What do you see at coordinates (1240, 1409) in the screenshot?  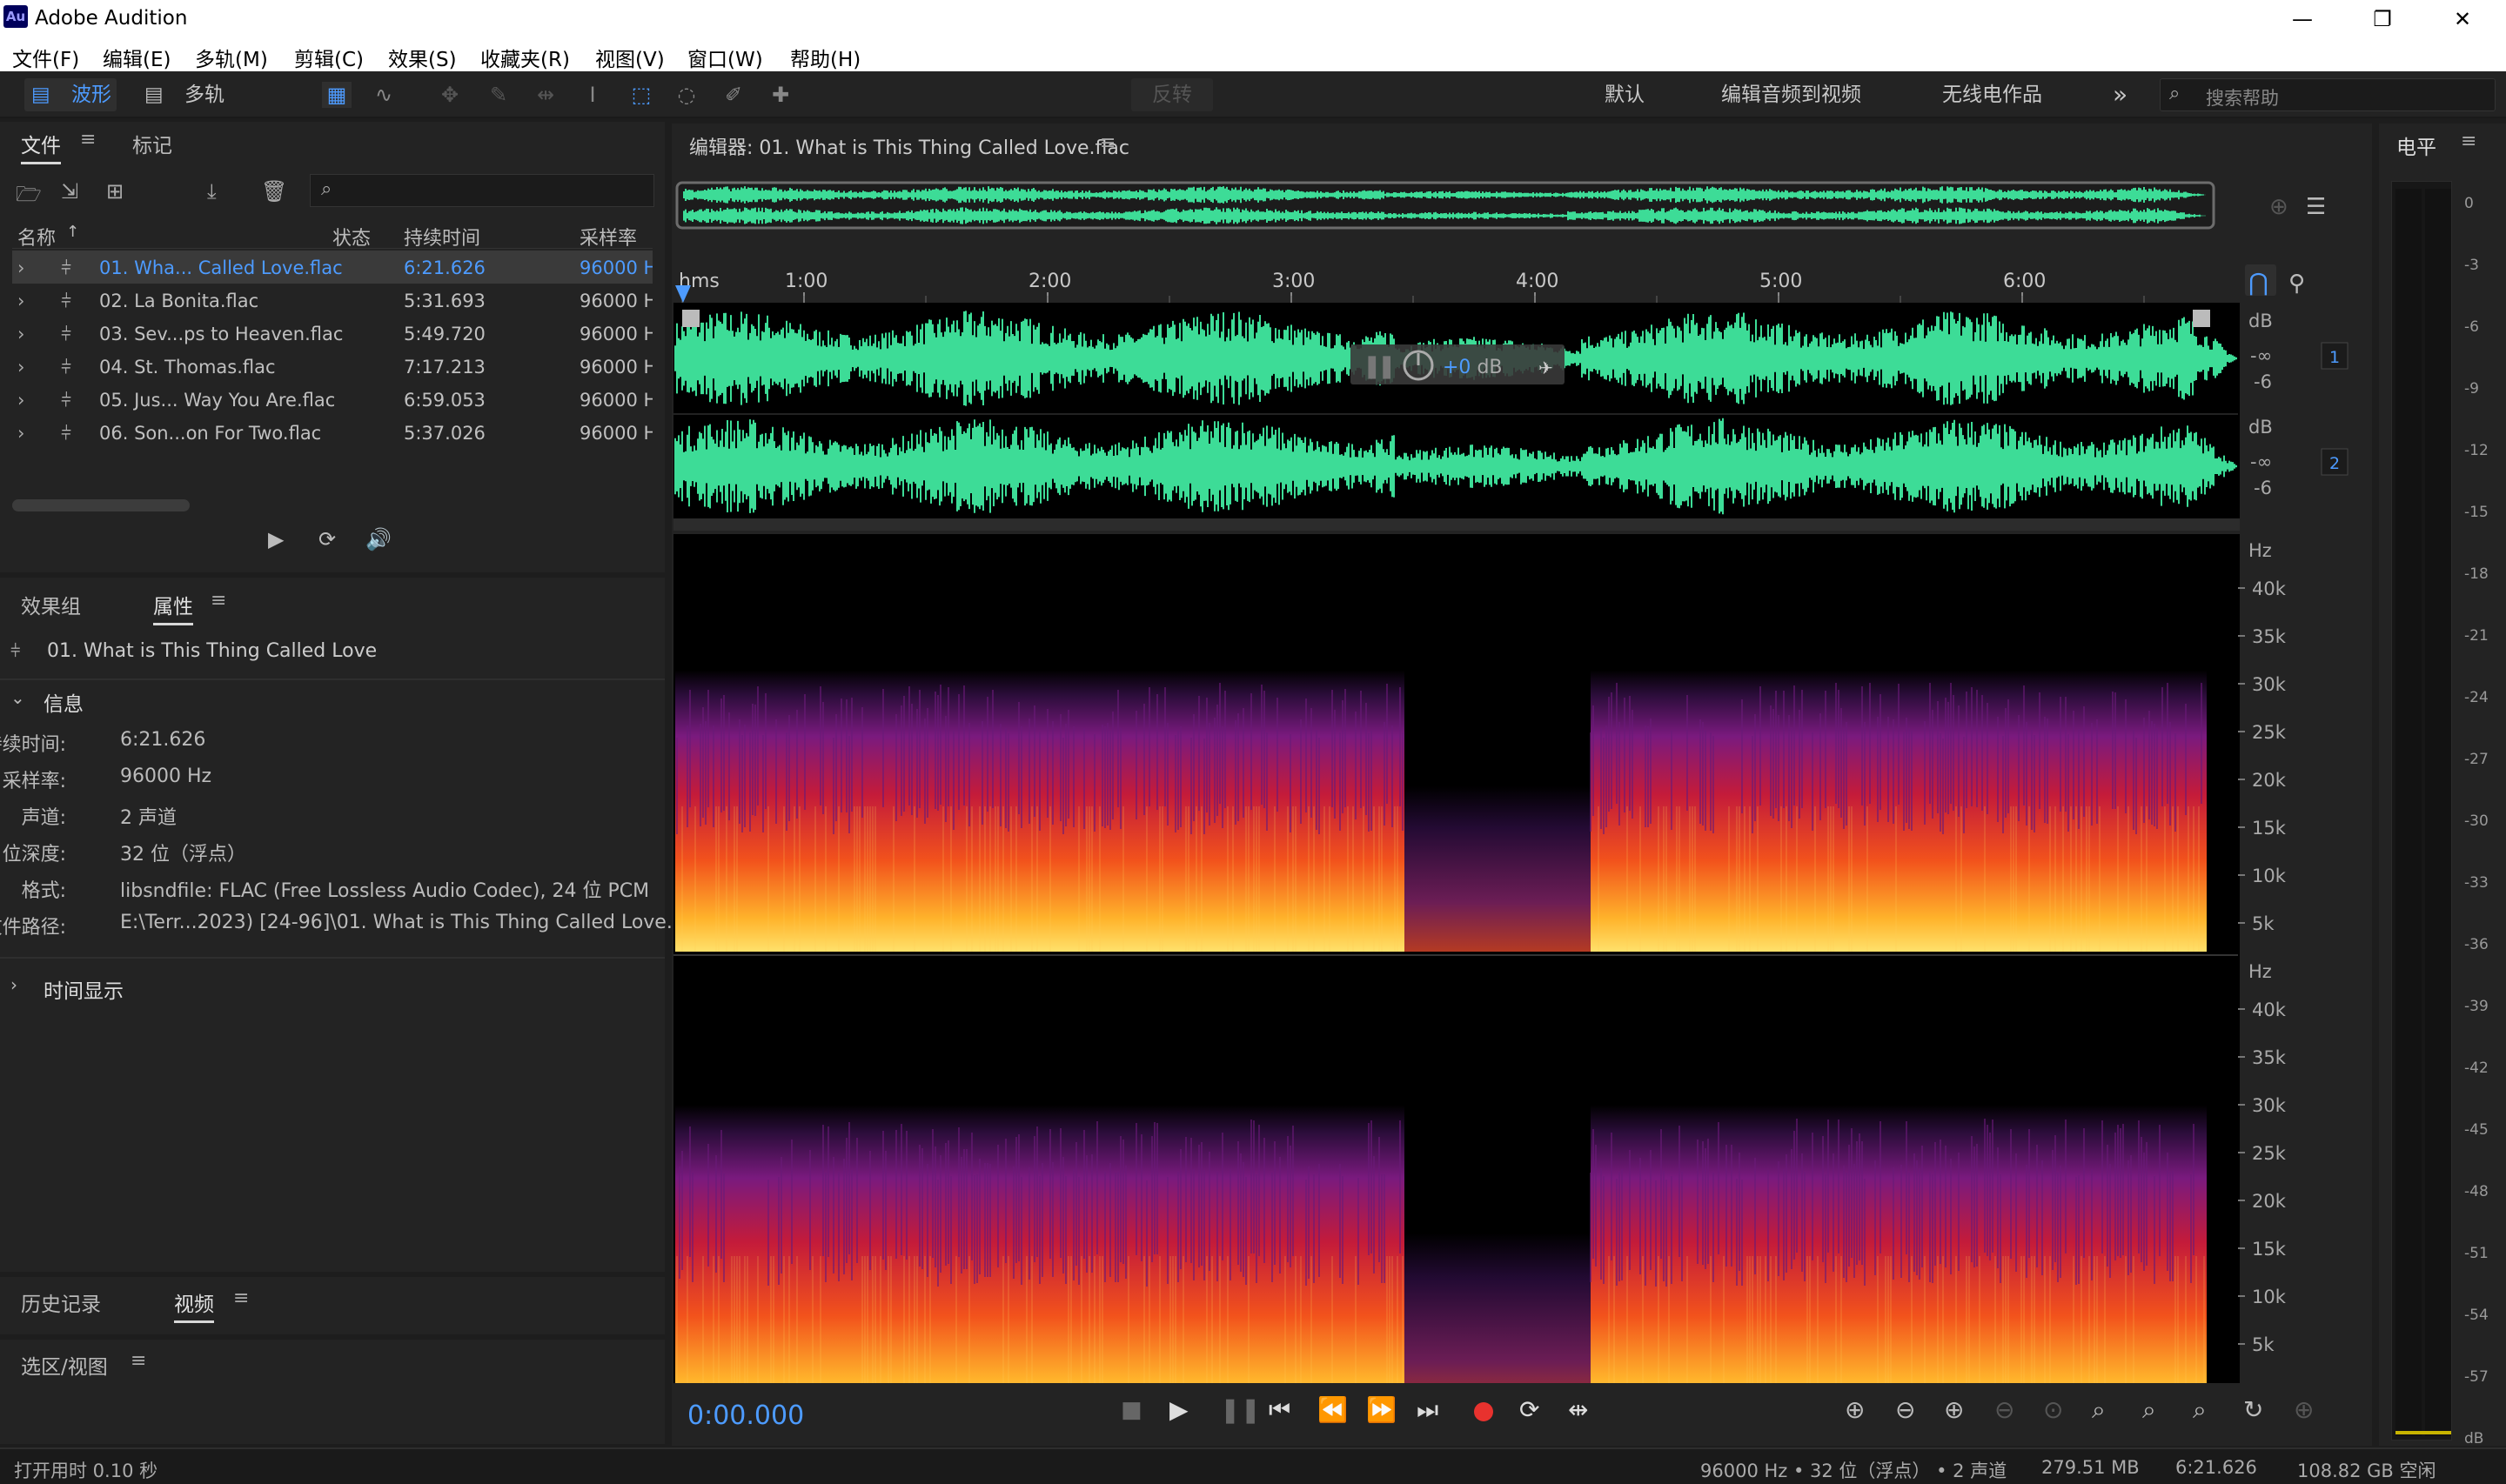 I see `pause-icon: ❚❚` at bounding box center [1240, 1409].